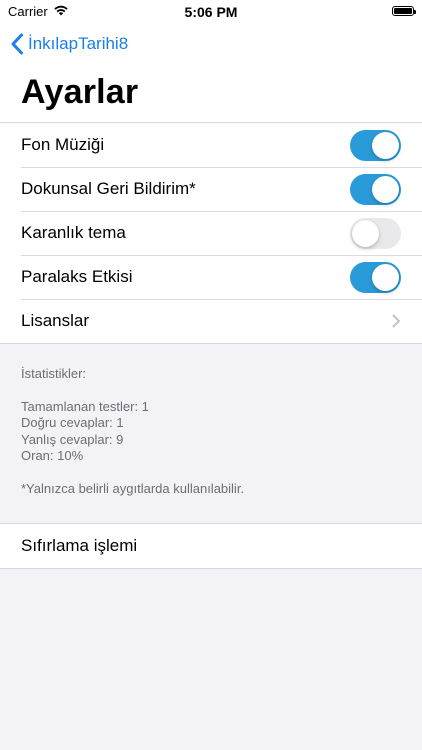 This screenshot has height=750, width=422. Describe the element at coordinates (211, 44) in the screenshot. I see `navigation-bar: İnkılapTarihi8` at that location.